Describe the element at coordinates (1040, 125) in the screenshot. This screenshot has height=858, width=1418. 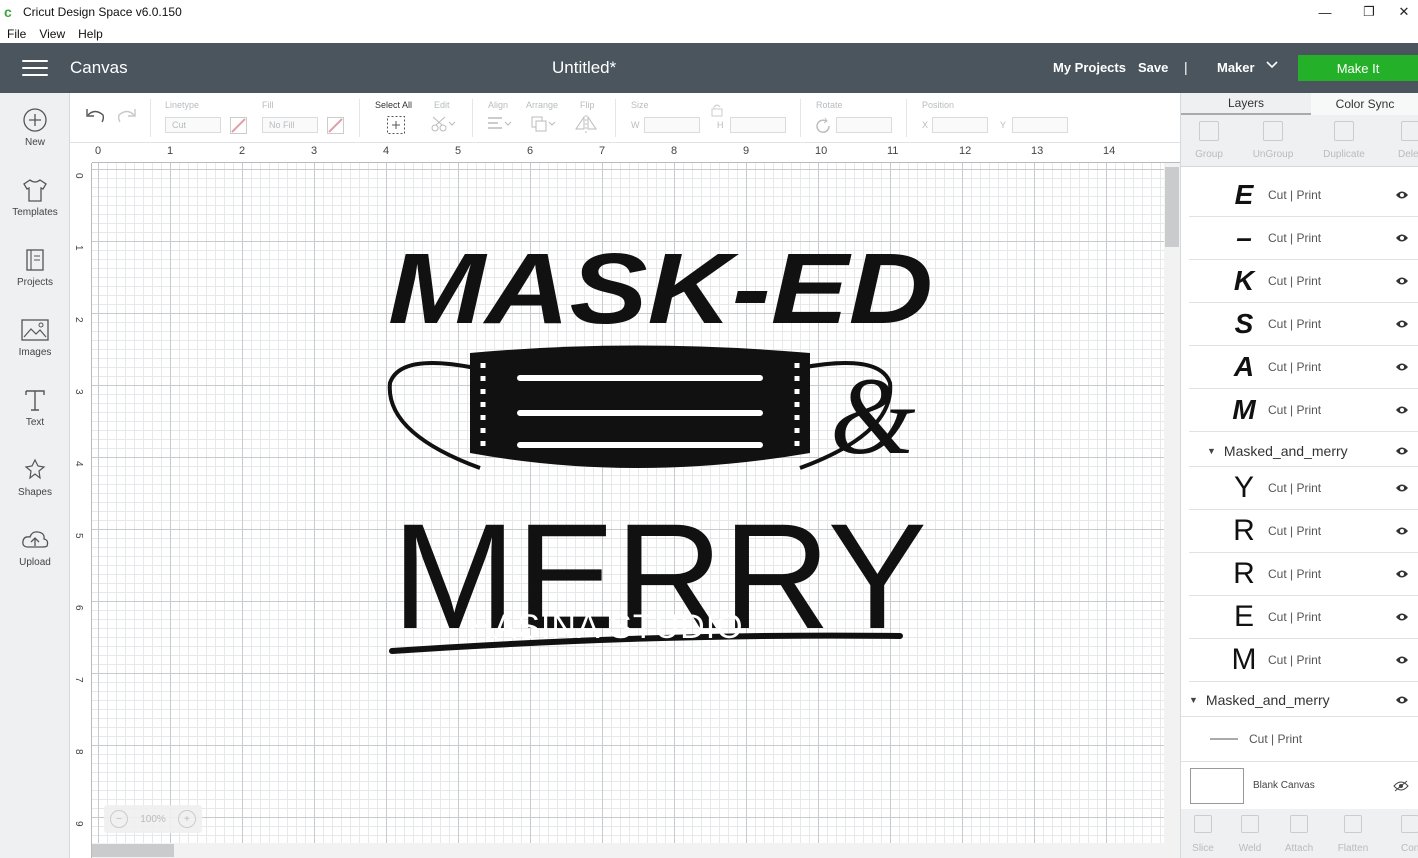
I see `position-y-input` at that location.